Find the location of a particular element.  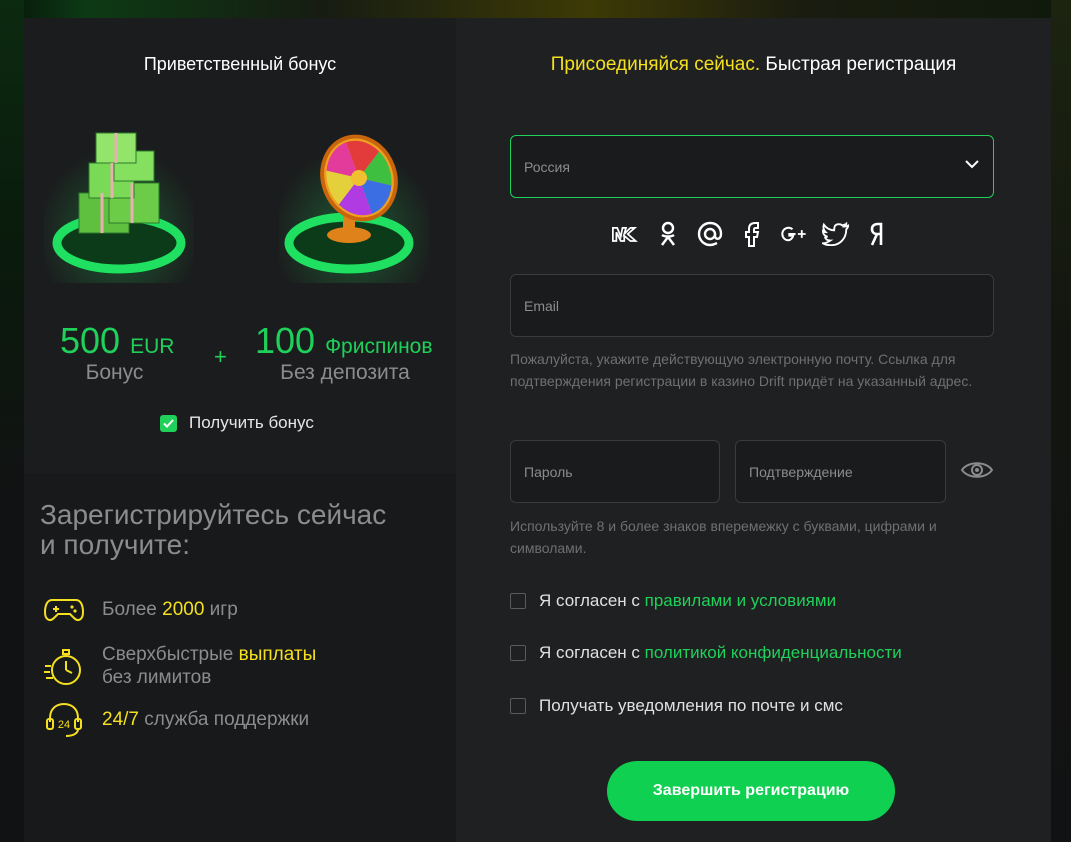

svg-text: 24 is located at coordinates (64, 725).